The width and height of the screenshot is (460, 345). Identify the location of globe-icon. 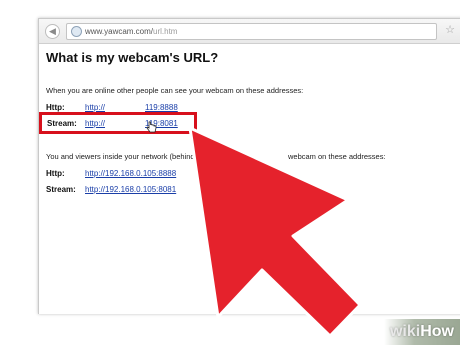
(76, 31).